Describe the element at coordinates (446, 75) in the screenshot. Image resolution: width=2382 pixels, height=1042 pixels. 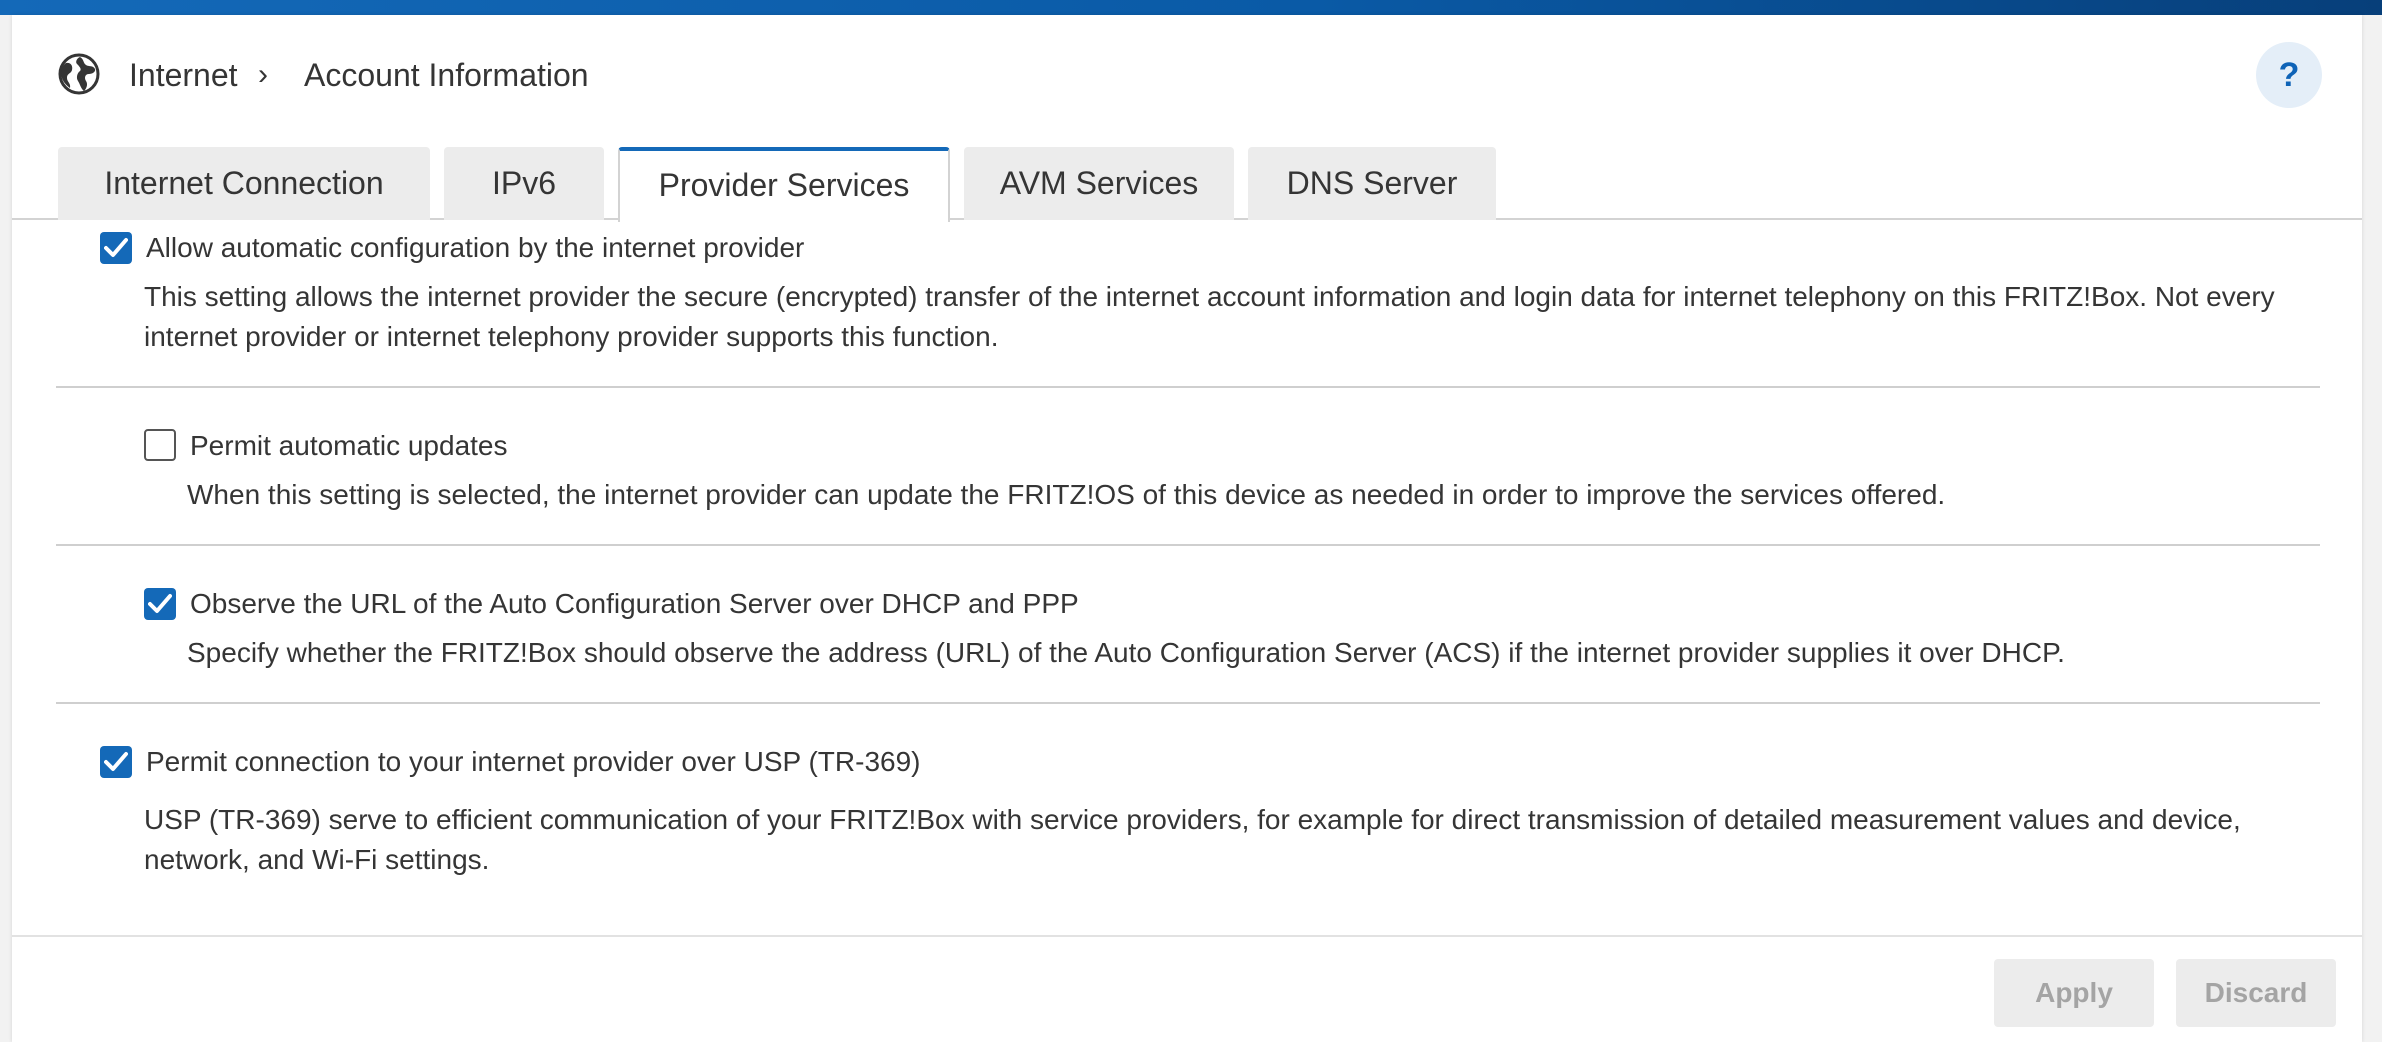
I see `page-title: Account Information` at that location.